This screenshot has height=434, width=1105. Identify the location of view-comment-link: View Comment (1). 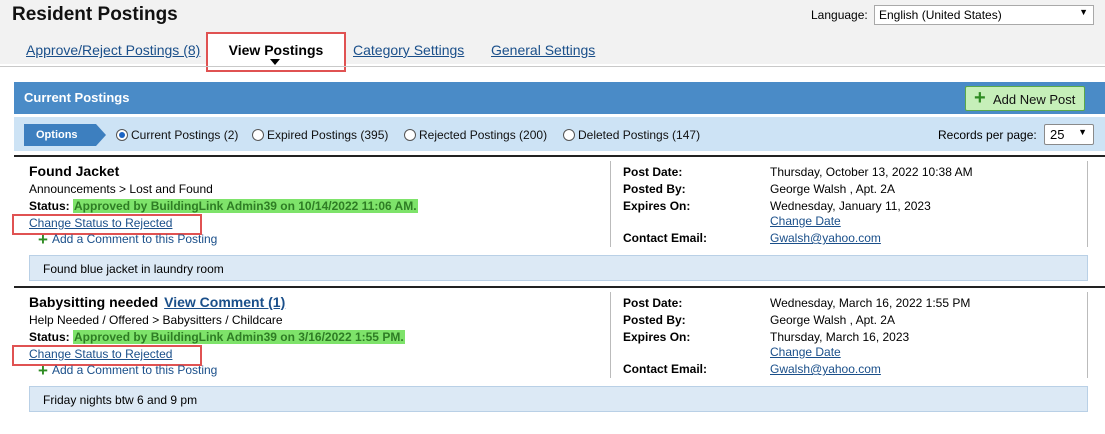
(224, 302).